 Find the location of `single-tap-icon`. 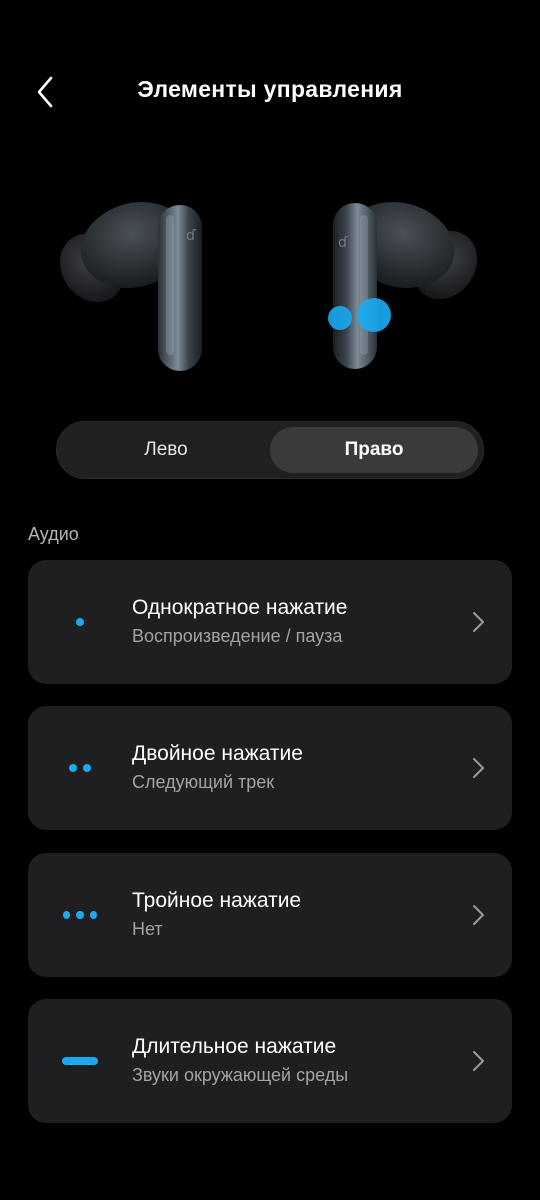

single-tap-icon is located at coordinates (80, 622).